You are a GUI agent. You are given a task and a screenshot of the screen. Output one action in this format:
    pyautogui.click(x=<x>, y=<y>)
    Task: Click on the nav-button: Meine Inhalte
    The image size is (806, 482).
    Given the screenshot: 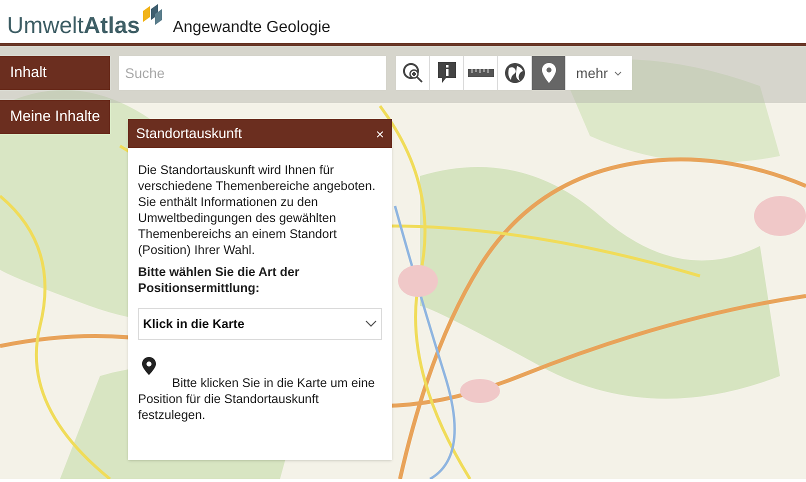 What is the action you would take?
    pyautogui.click(x=55, y=117)
    